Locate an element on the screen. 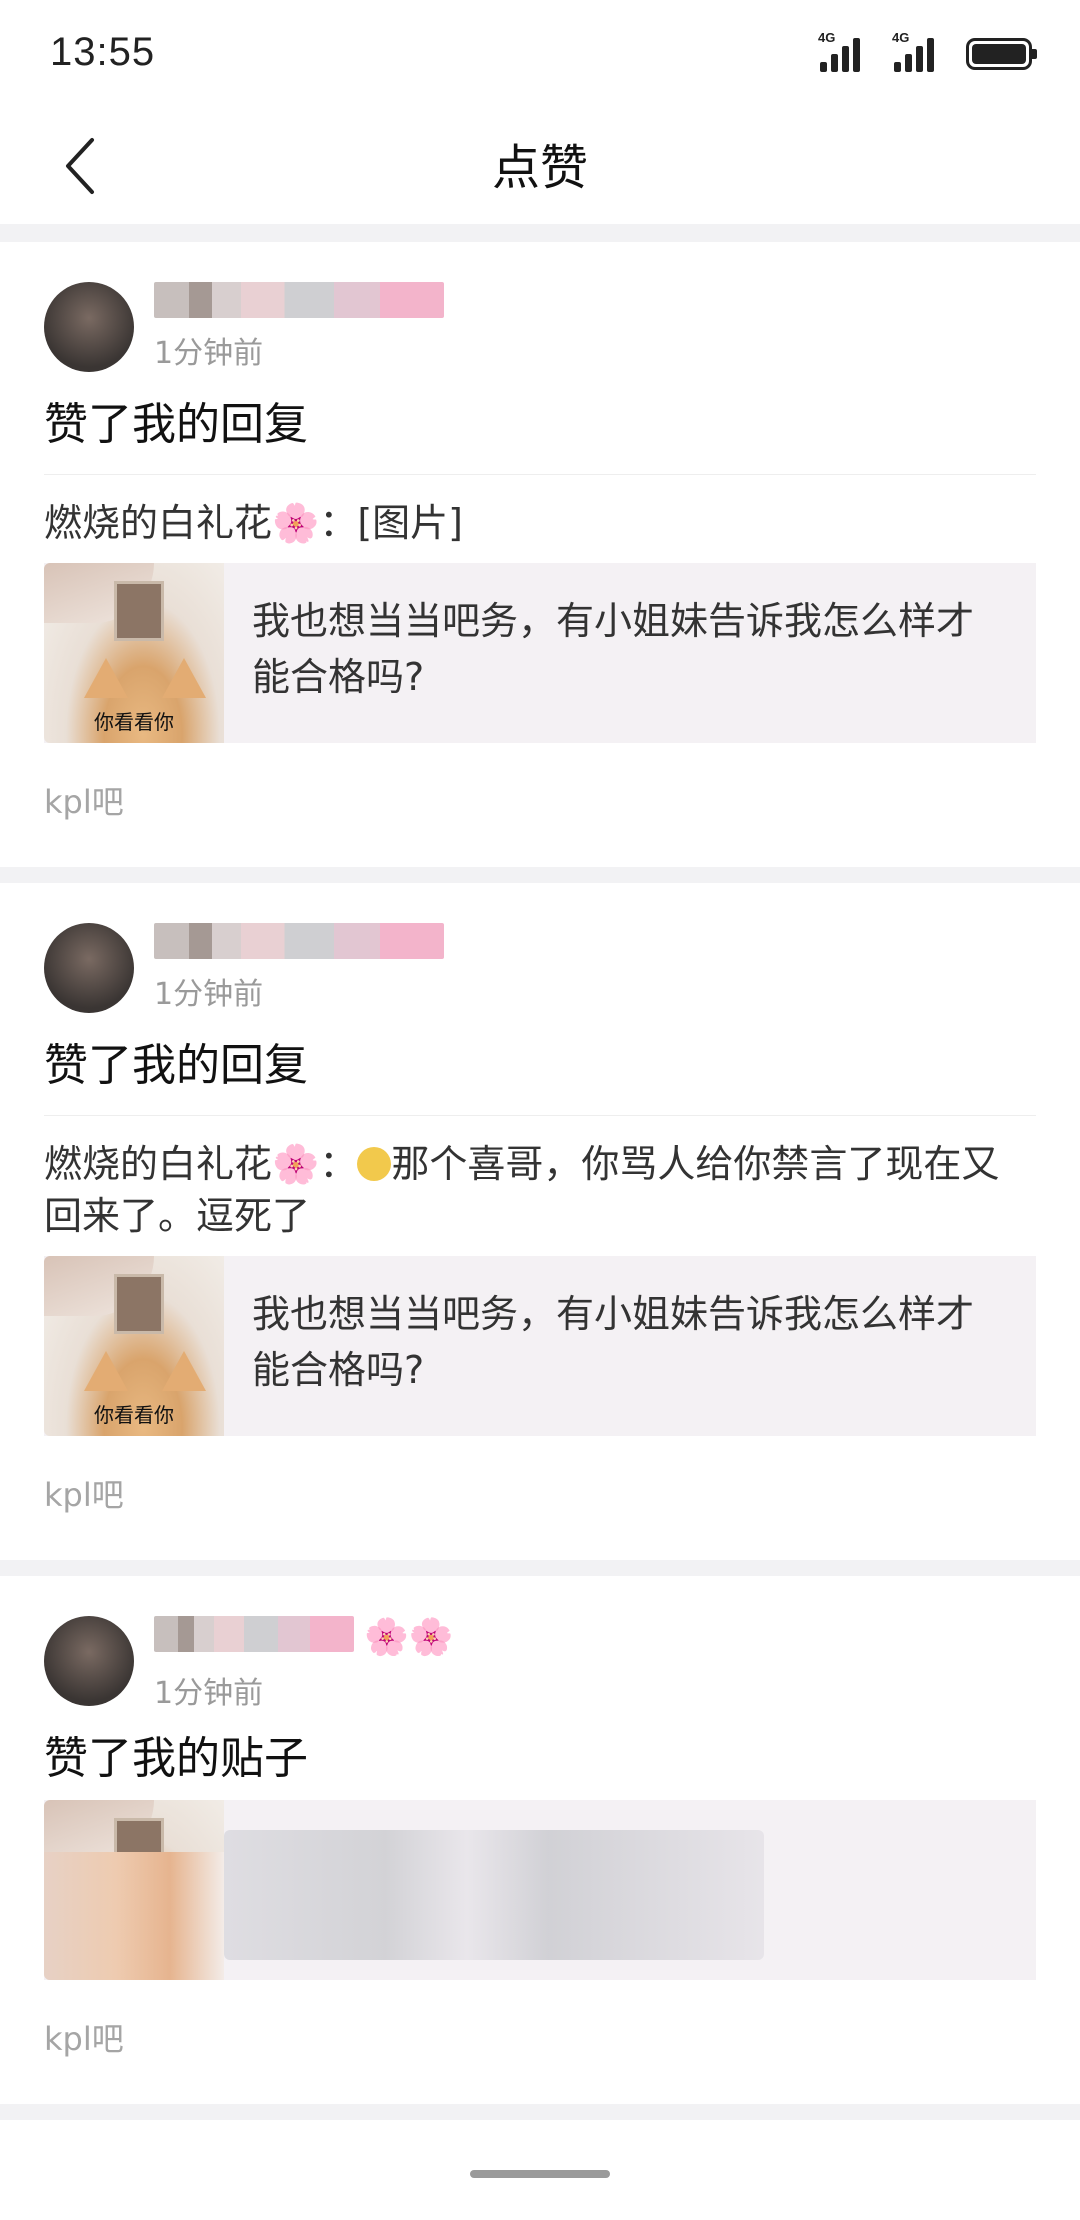  status-bar: 13:55 4G 4G is located at coordinates (540, 55).